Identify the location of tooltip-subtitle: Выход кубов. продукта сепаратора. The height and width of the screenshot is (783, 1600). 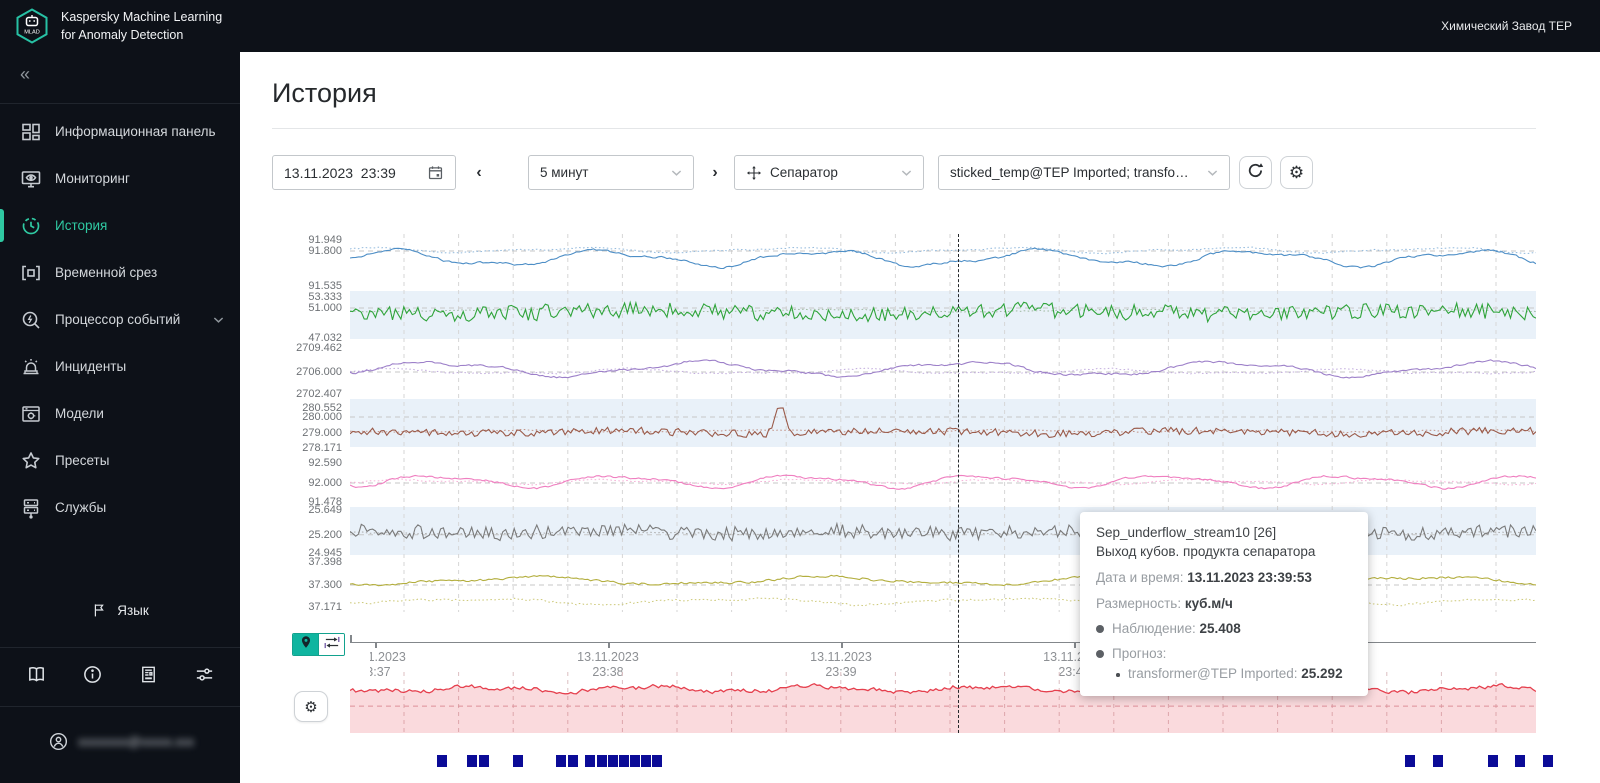
(1206, 551).